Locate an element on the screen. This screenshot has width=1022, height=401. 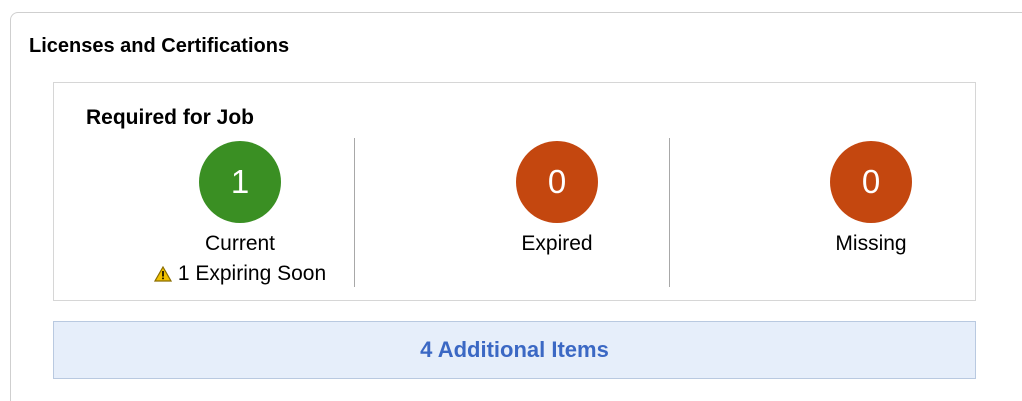
expiring-soon-text: 1 Expiring Soon is located at coordinates (252, 273).